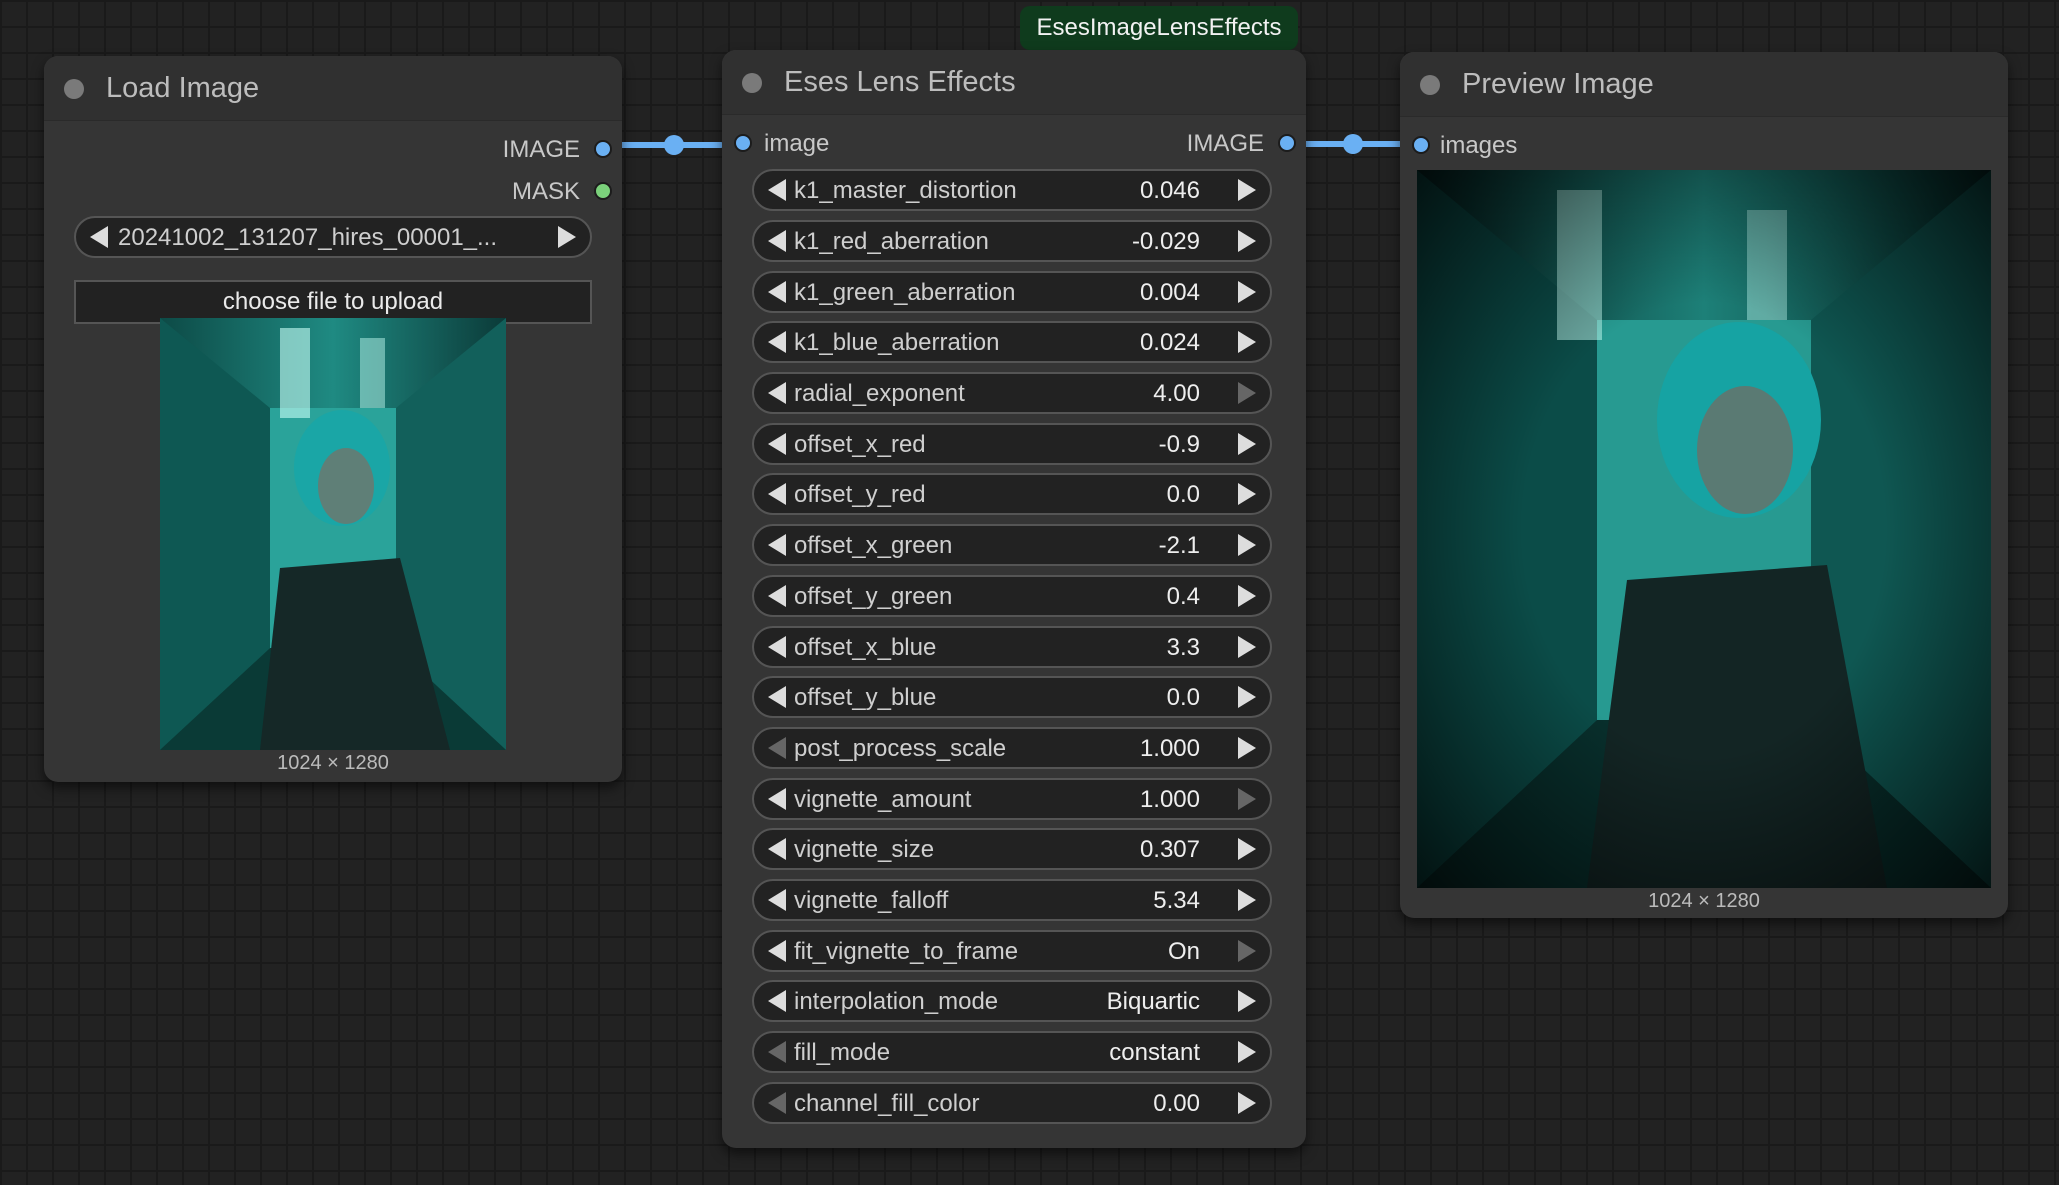  I want to click on widget-vignette-size: vignette_size 0.307, so click(1012, 849).